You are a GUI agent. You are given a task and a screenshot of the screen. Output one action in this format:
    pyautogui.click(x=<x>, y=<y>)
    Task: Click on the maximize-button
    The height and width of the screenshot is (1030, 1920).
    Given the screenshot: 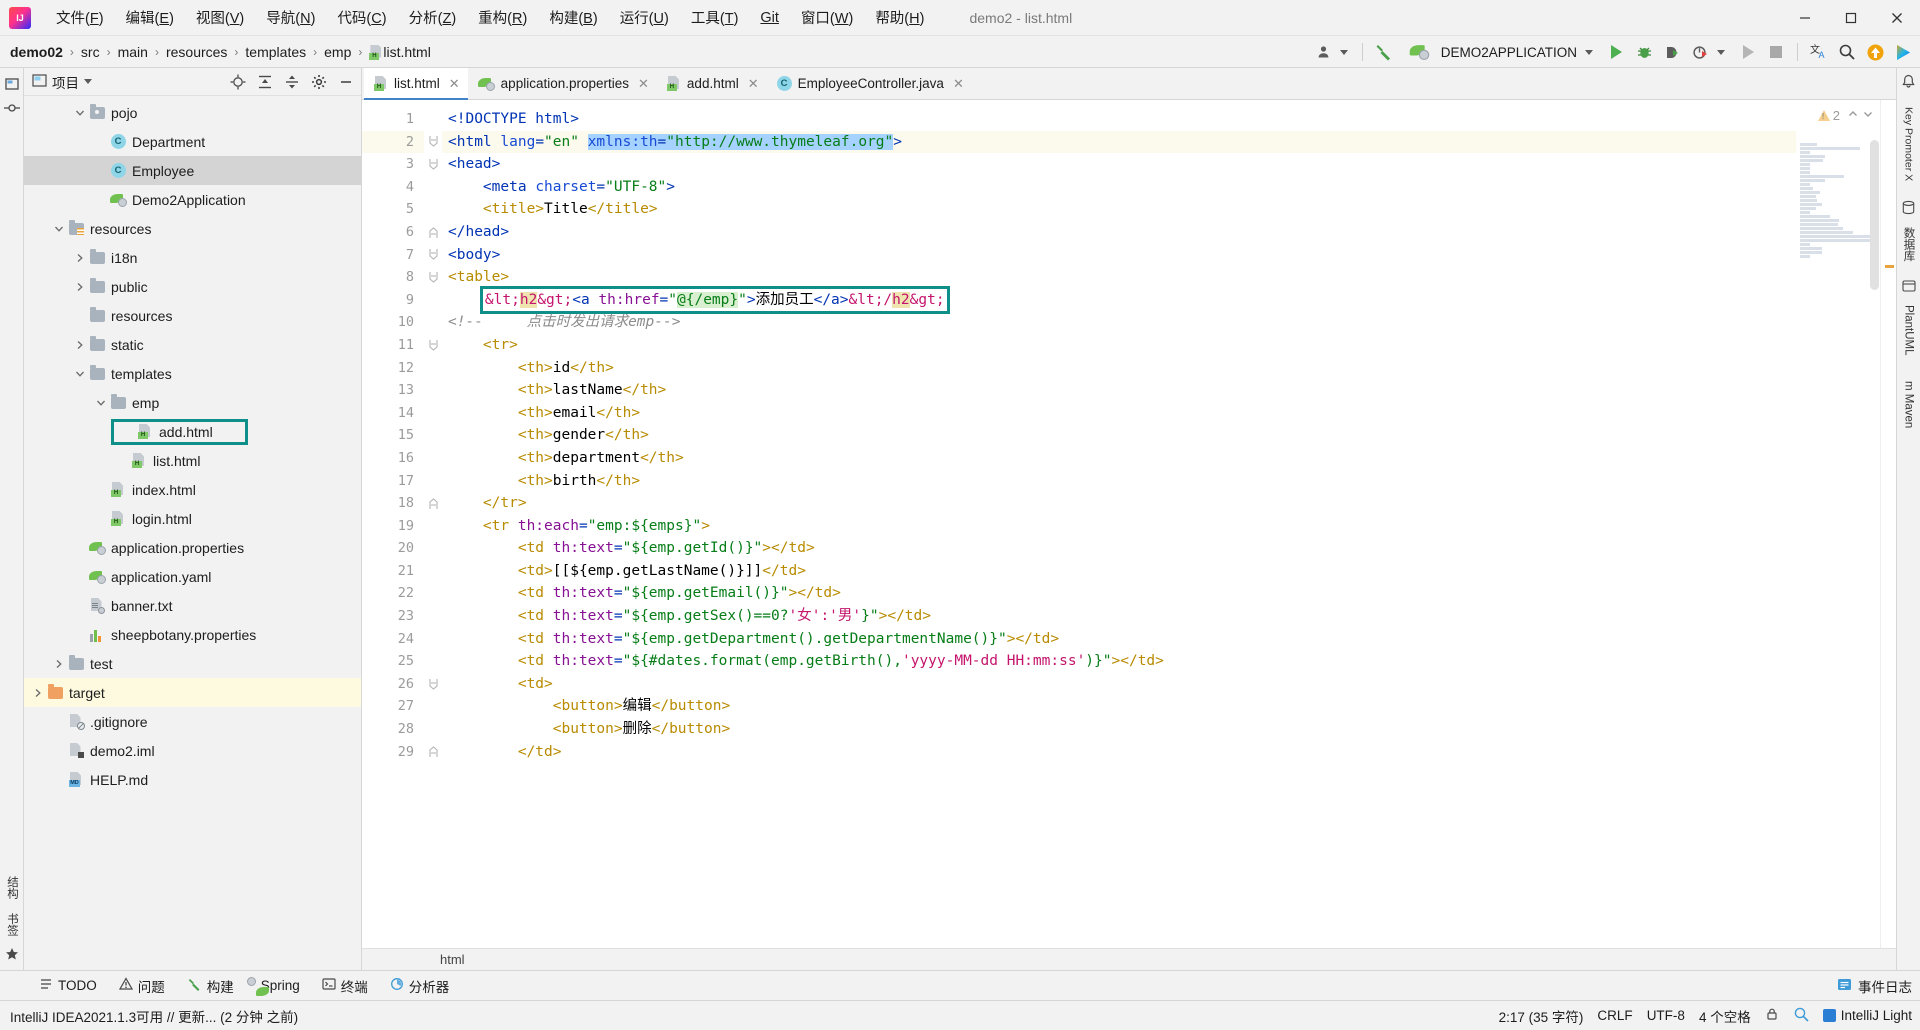 What is the action you would take?
    pyautogui.click(x=1851, y=18)
    